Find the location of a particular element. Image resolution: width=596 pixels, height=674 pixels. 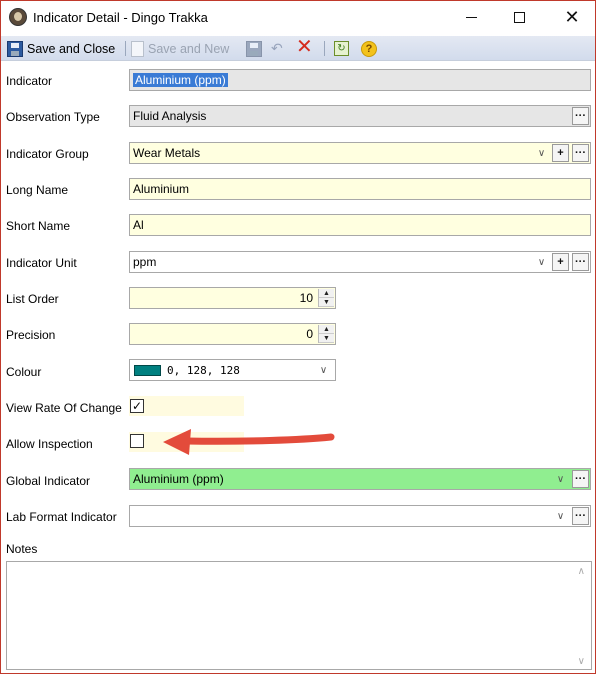

save-button is located at coordinates (254, 48).